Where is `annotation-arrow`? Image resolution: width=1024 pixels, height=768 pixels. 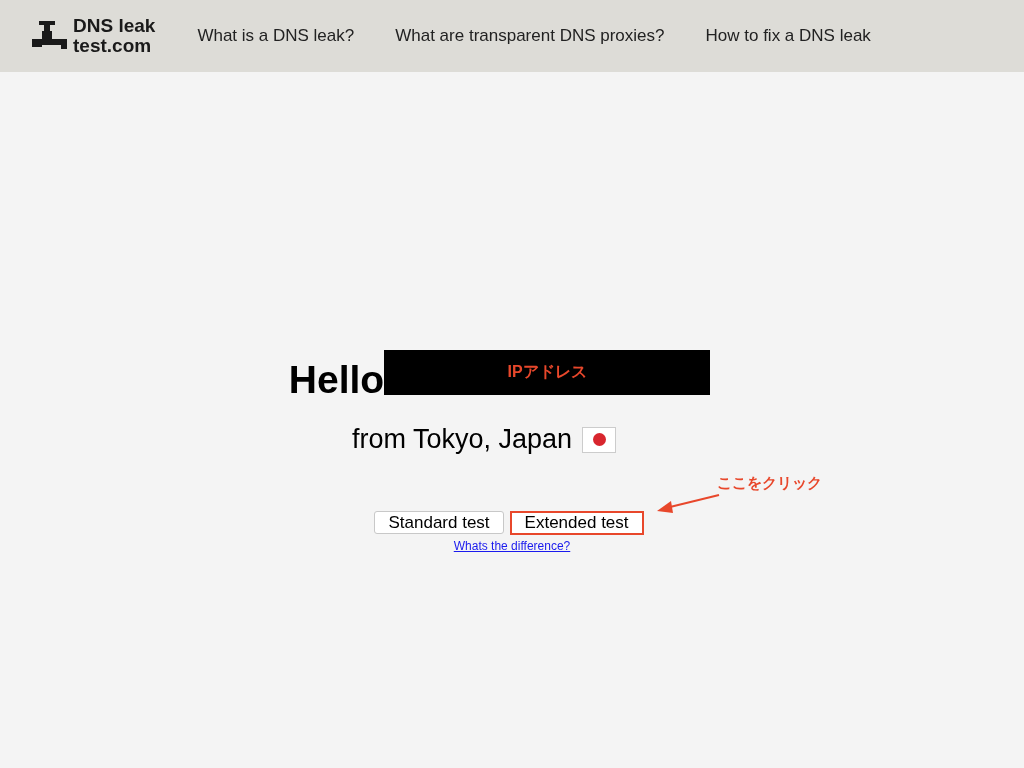 annotation-arrow is located at coordinates (688, 504).